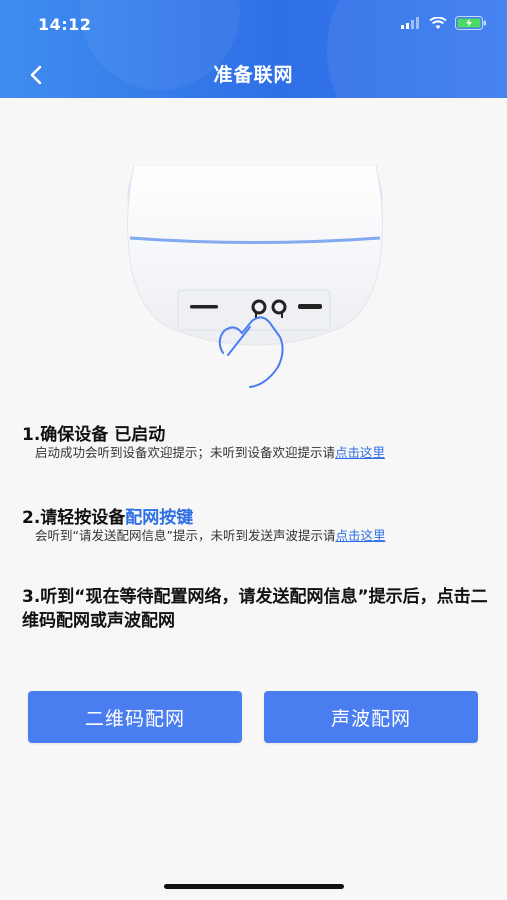  Describe the element at coordinates (135, 717) in the screenshot. I see `qr-pairing-button: 二维码配网` at that location.